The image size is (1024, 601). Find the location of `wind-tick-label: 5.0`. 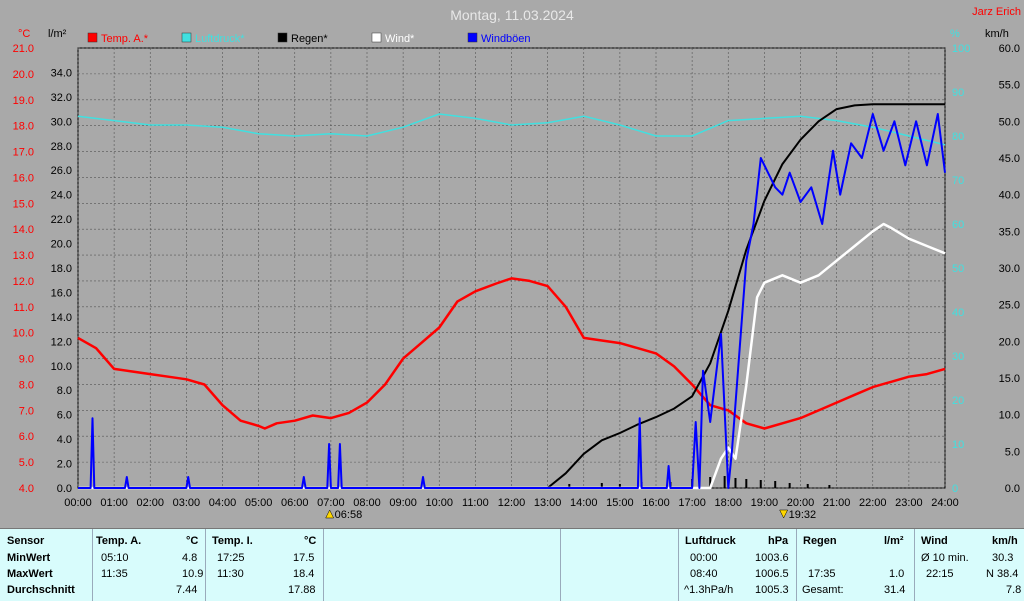

wind-tick-label: 5.0 is located at coordinates (1012, 452).